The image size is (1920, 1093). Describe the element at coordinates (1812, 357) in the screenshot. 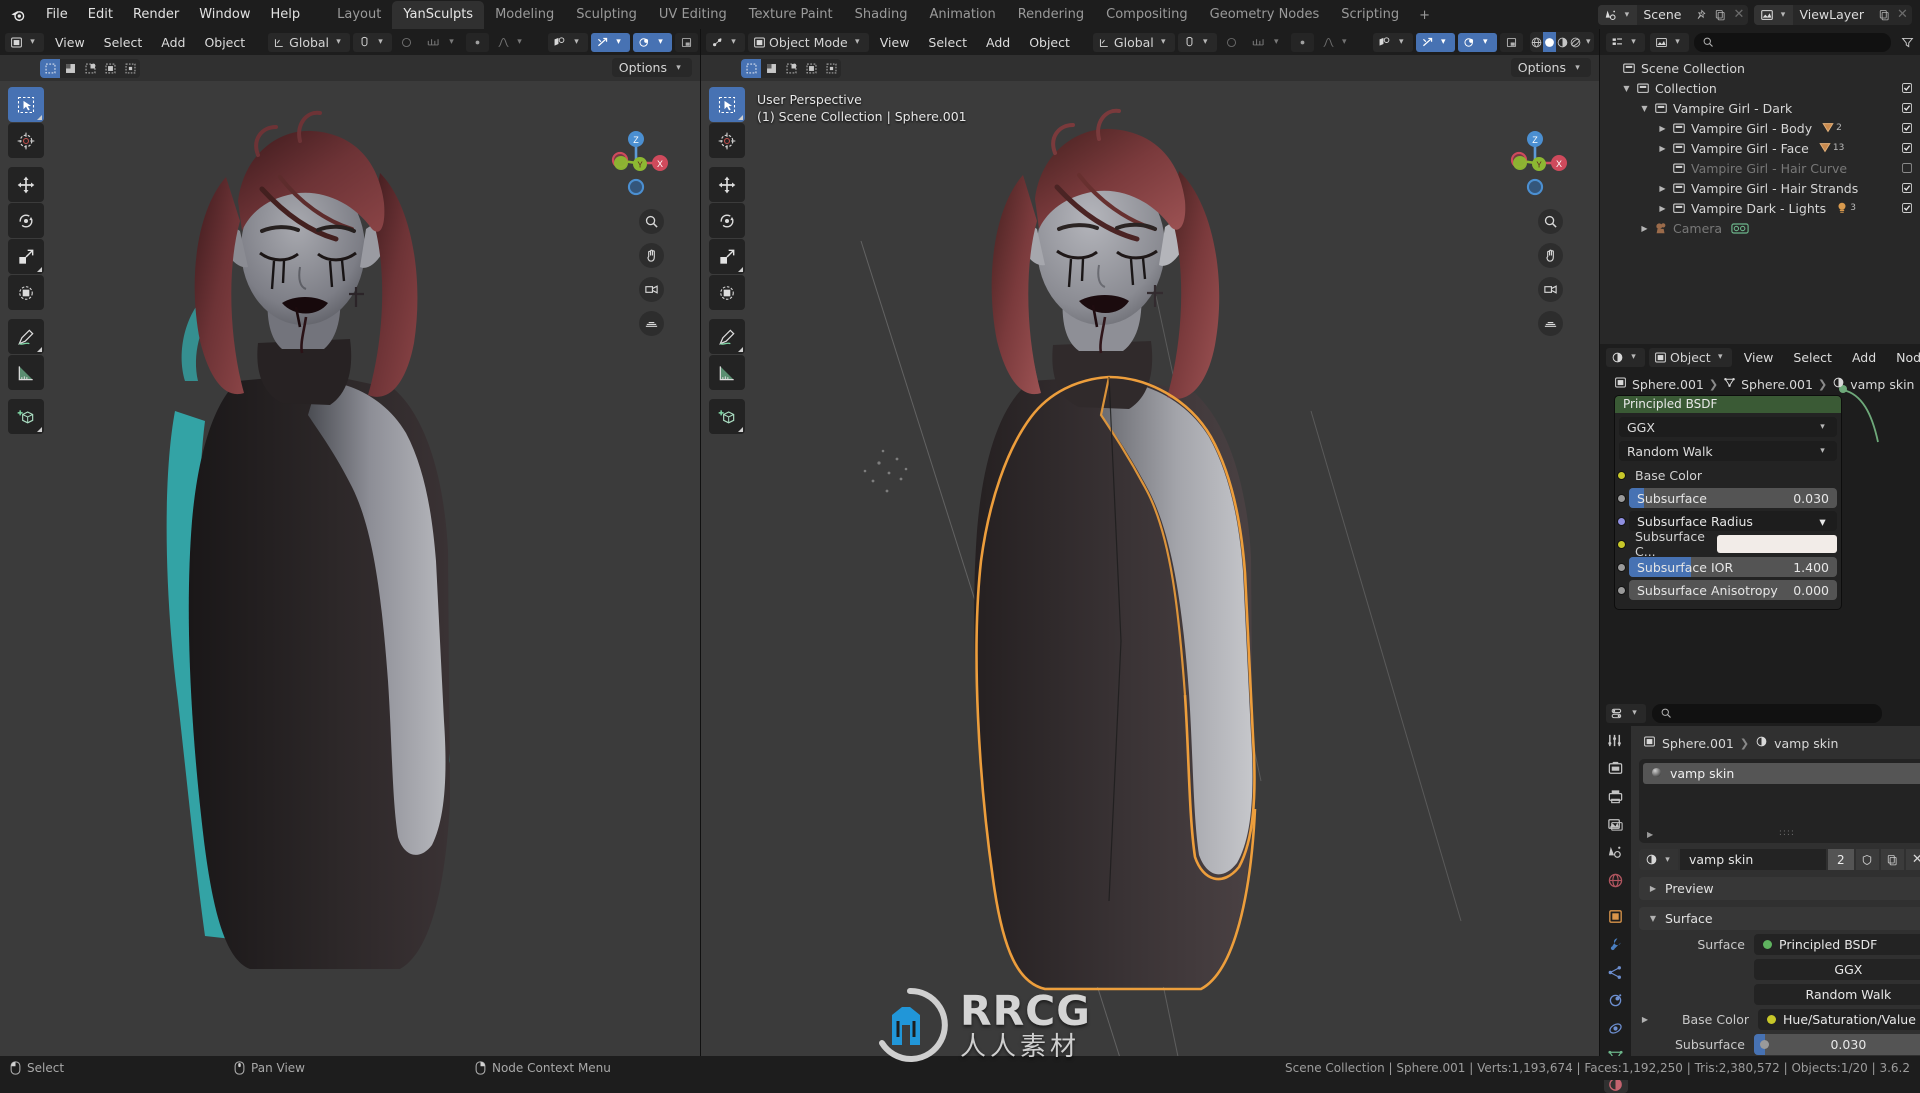

I see `shader-menu-select: Select` at that location.